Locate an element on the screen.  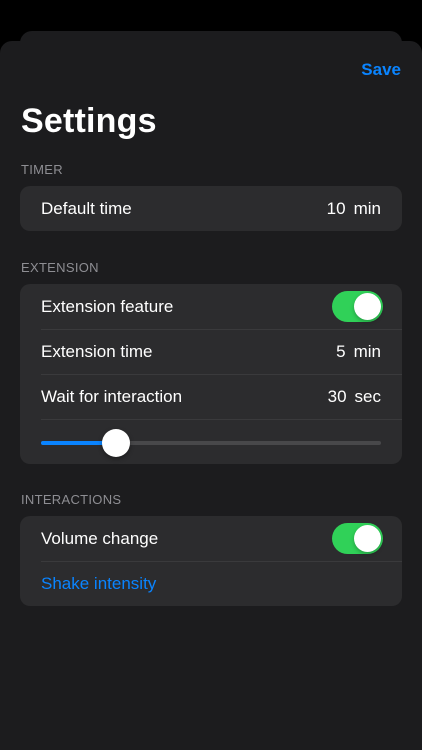
shake-intensity-row: Shake intensity is located at coordinates (211, 583).